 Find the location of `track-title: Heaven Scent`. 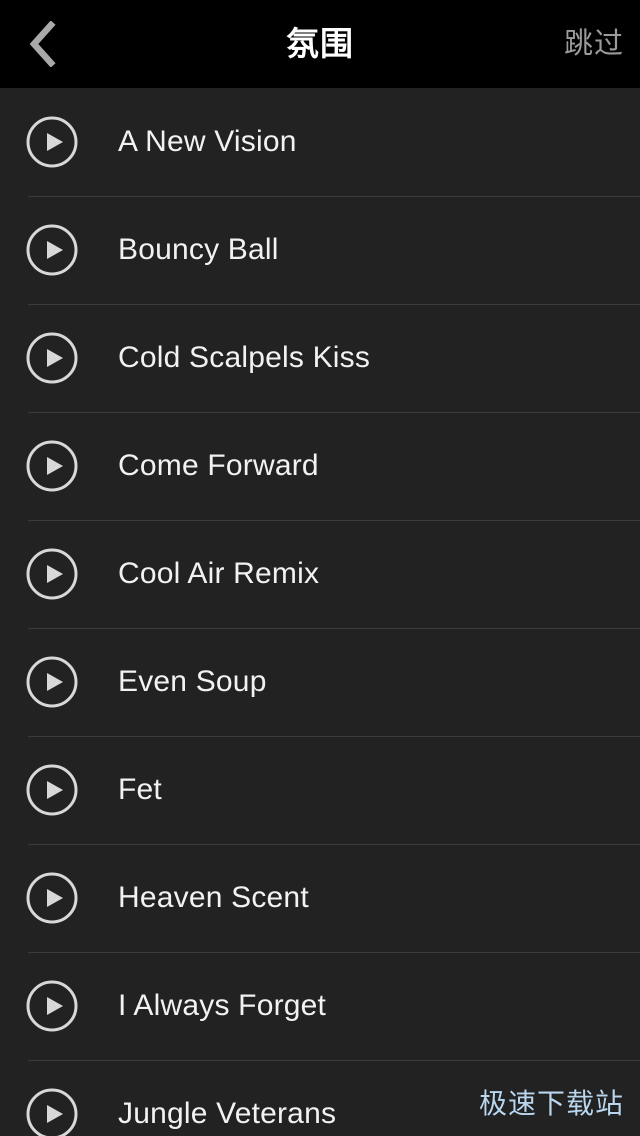

track-title: Heaven Scent is located at coordinates (213, 897).